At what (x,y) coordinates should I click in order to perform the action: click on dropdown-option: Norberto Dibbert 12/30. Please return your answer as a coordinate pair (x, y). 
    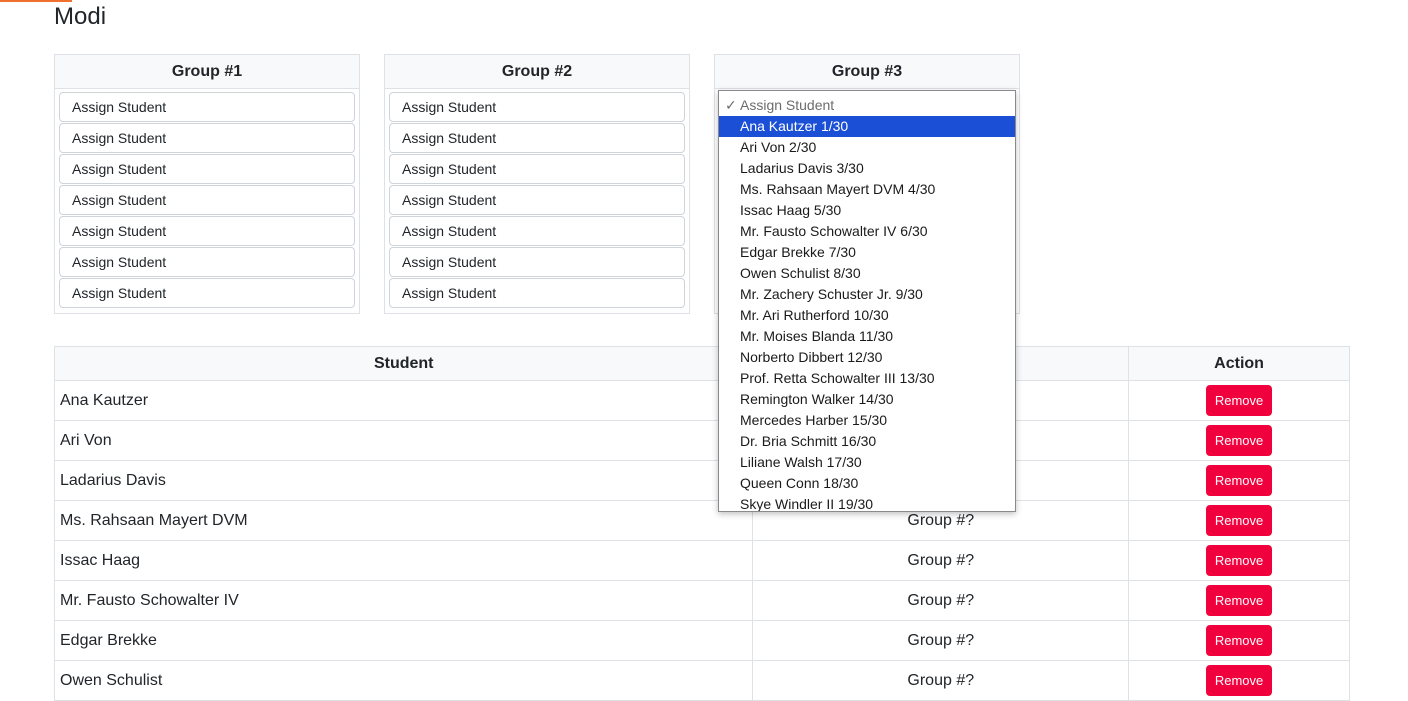
    Looking at the image, I should click on (867, 357).